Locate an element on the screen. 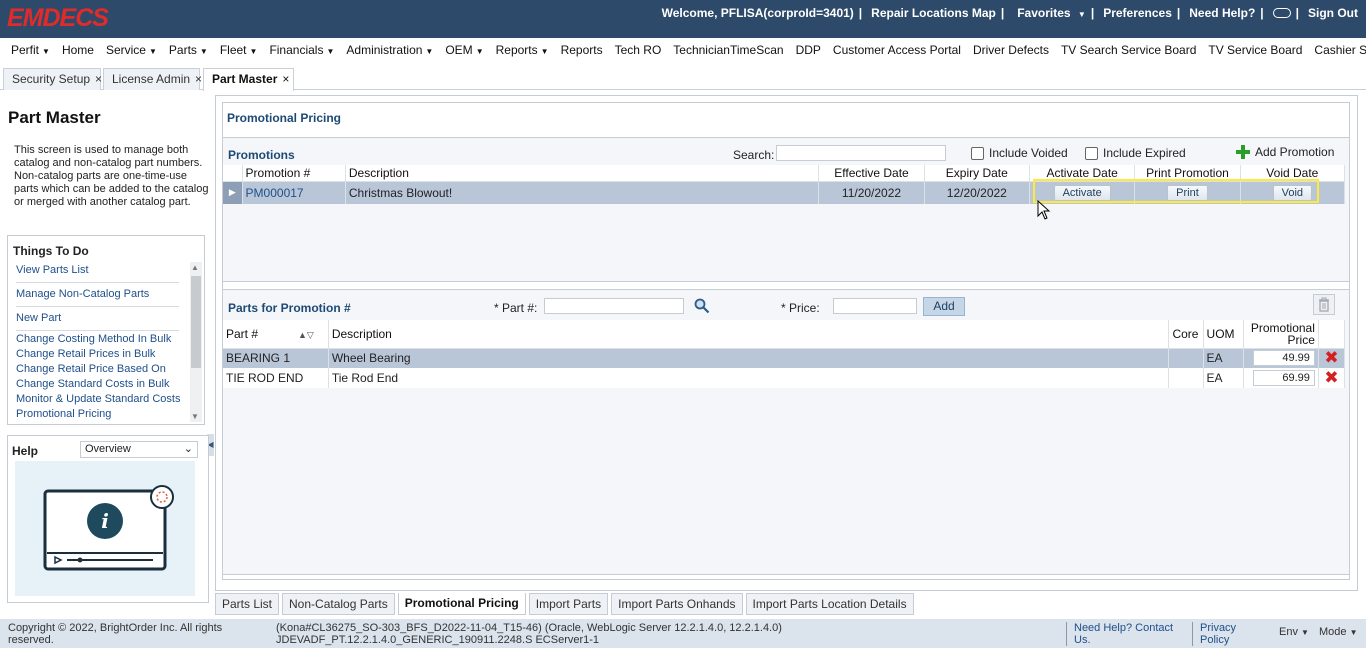 This screenshot has height=648, width=1366. column-header: UOM is located at coordinates (1223, 334).